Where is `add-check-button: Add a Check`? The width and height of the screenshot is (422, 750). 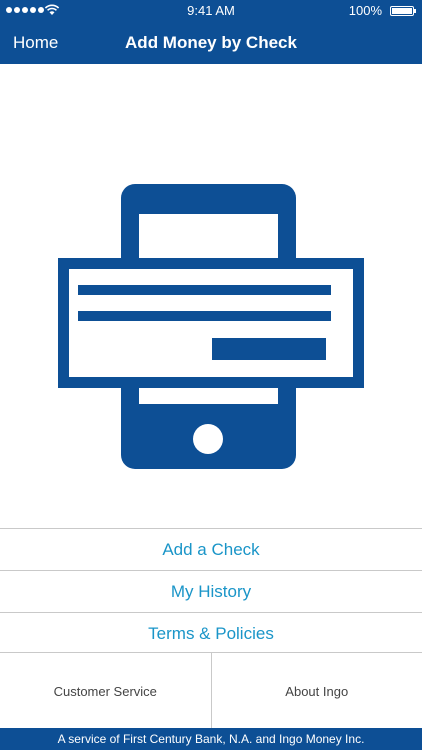
add-check-button: Add a Check is located at coordinates (211, 549).